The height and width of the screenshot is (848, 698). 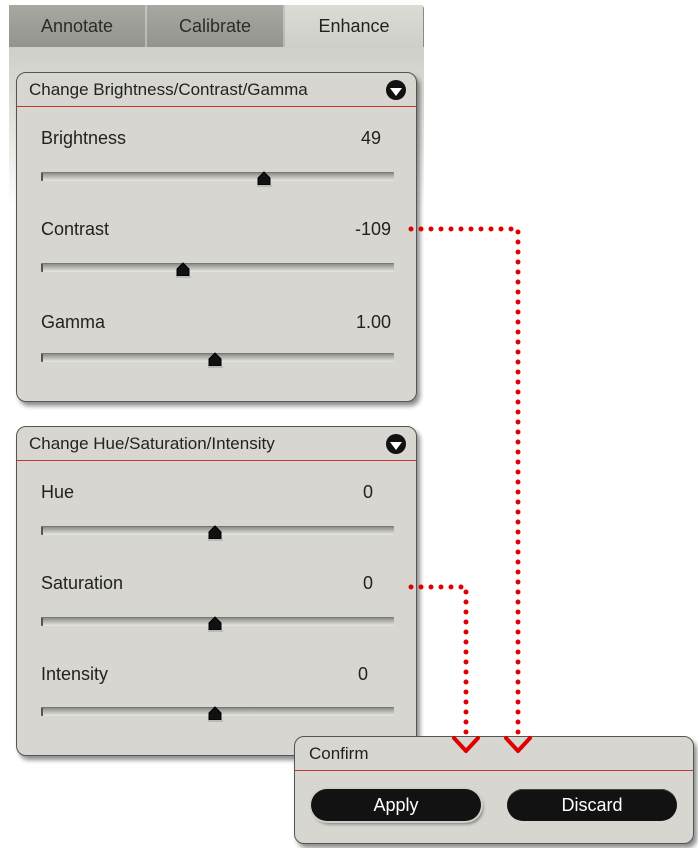 I want to click on contrast-slider-thumb, so click(x=183, y=270).